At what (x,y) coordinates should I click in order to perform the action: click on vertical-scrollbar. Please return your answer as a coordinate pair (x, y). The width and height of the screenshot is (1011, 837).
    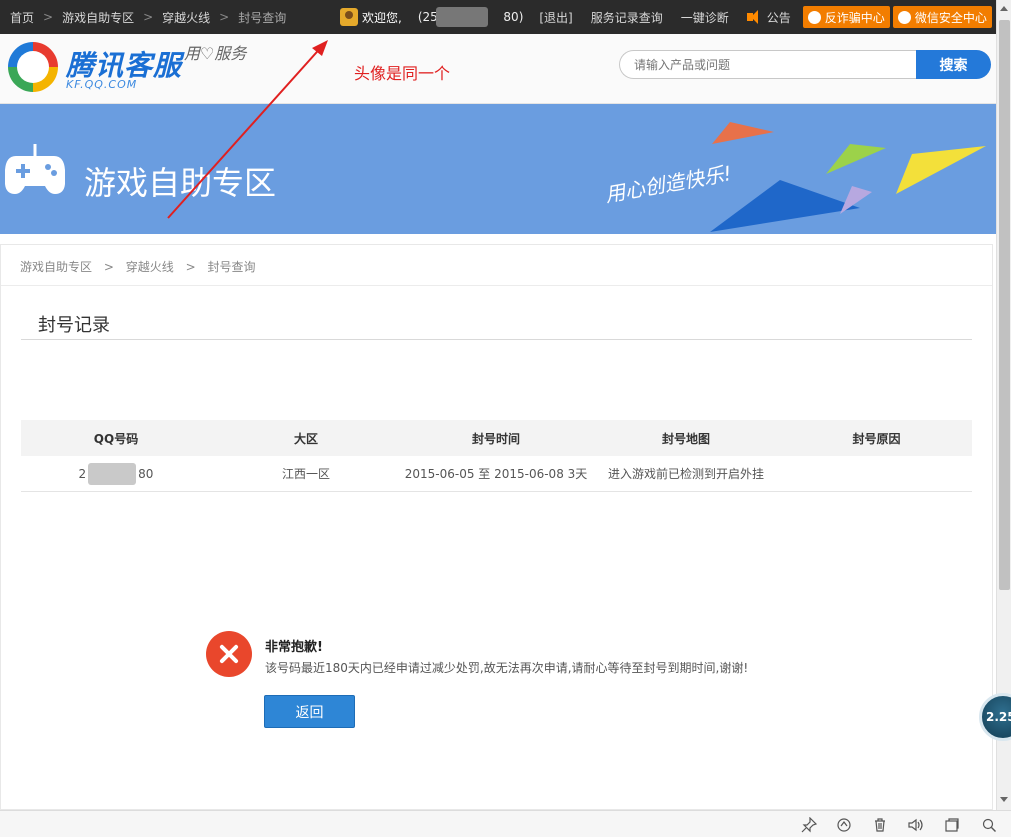
    Looking at the image, I should click on (1003, 405).